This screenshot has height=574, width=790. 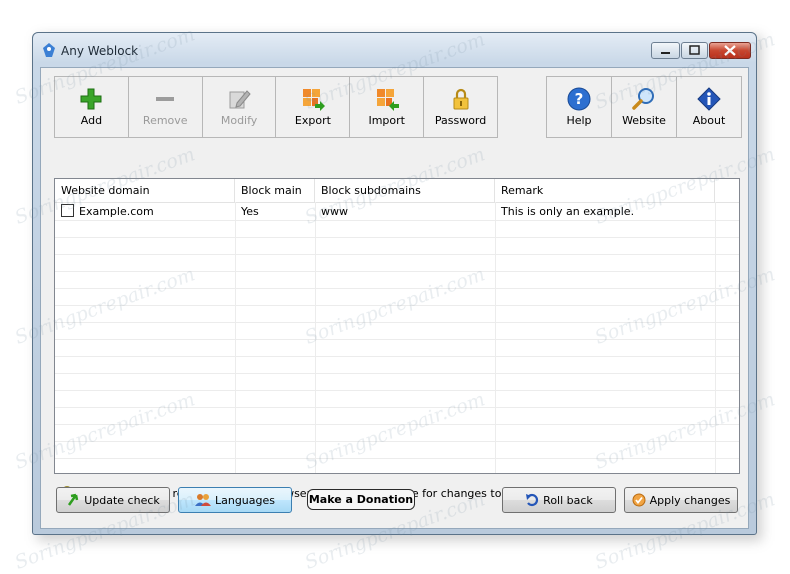 I want to click on website-label: Website, so click(x=644, y=120).